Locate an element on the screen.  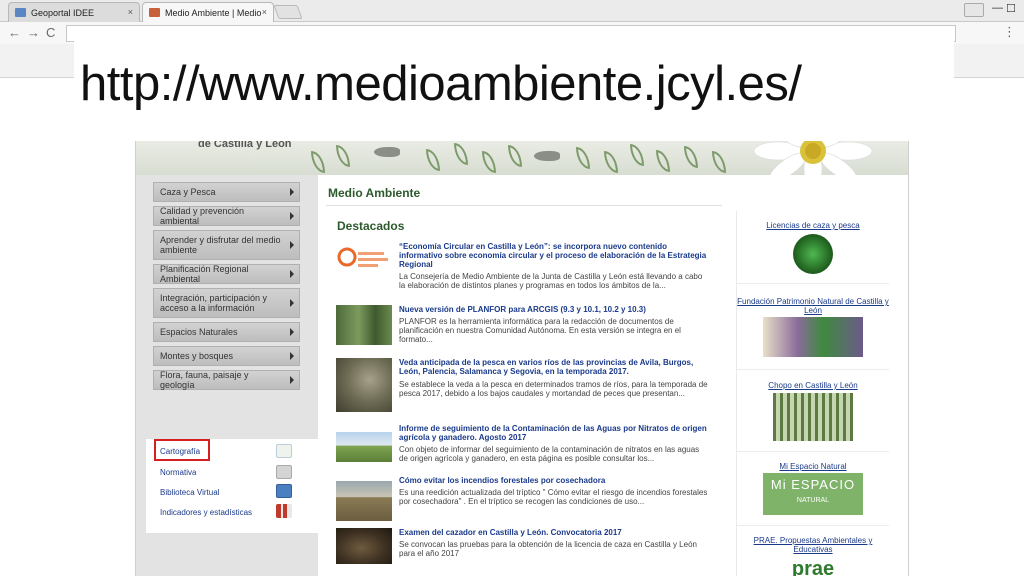
promo-image-text: Mi ESPACIO is located at coordinates (813, 484).